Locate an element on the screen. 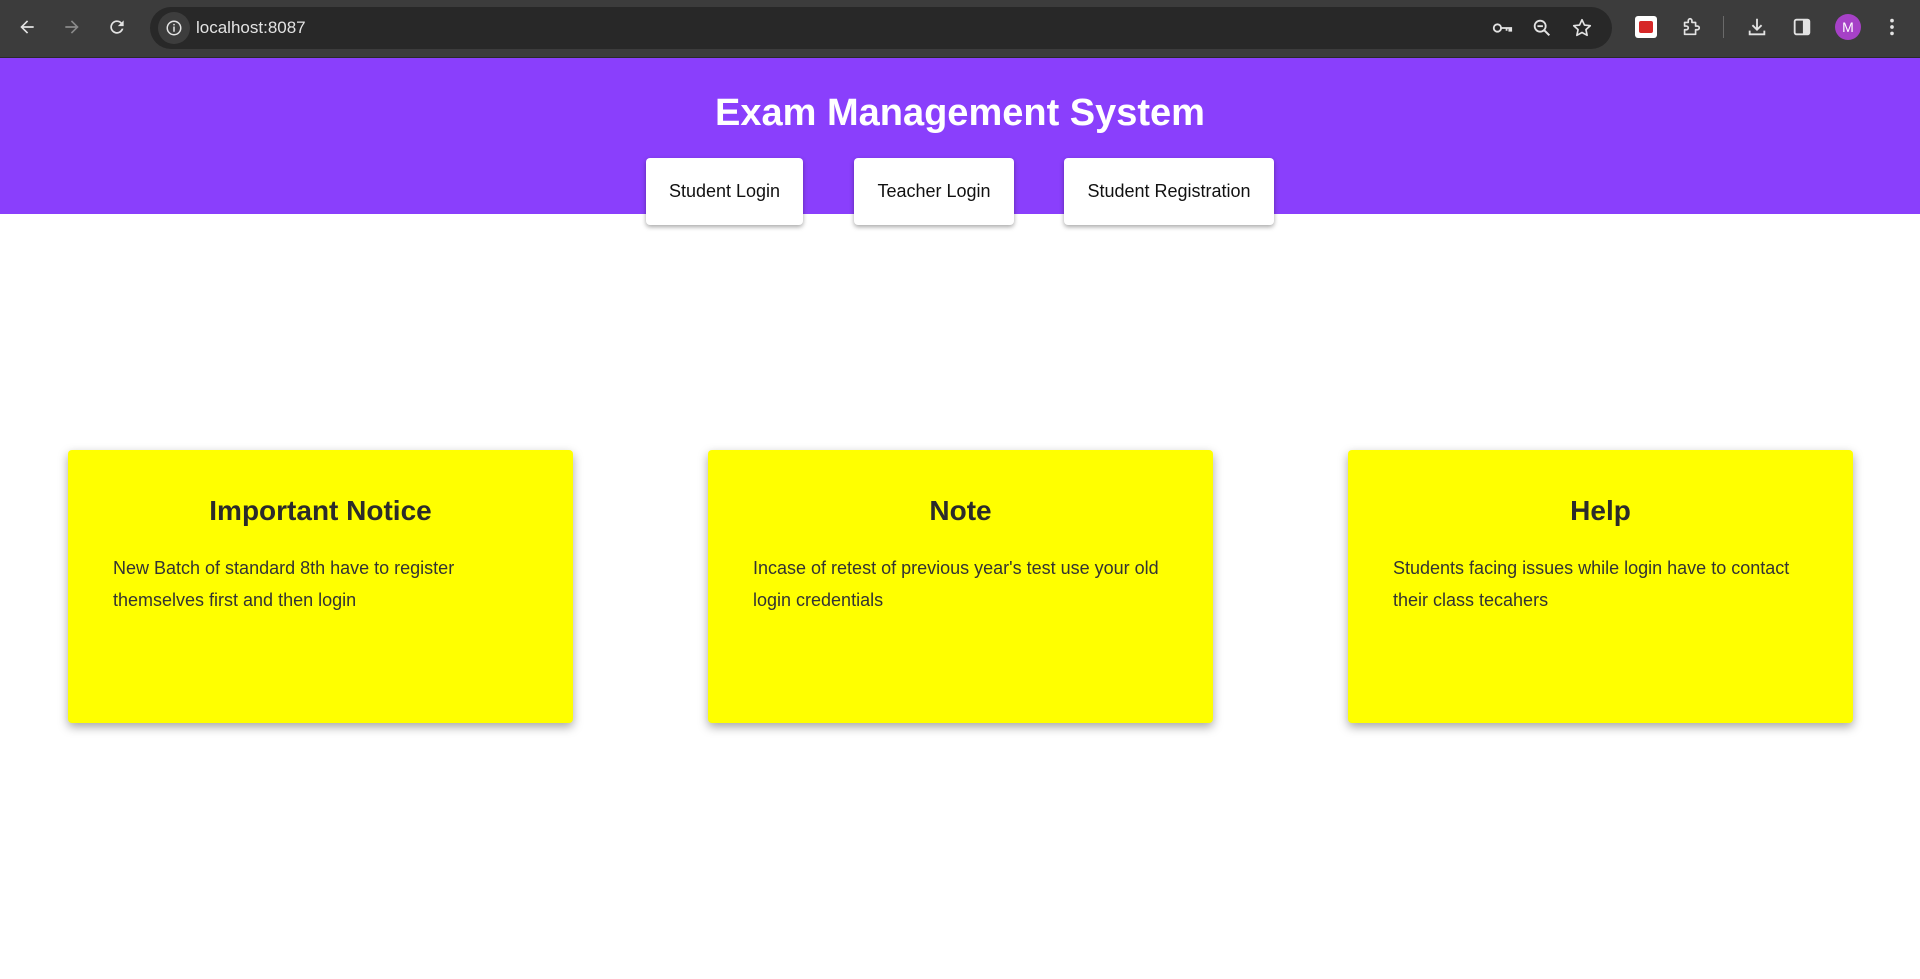 Image resolution: width=1920 pixels, height=979 pixels. puzzle-icon is located at coordinates (1692, 26).